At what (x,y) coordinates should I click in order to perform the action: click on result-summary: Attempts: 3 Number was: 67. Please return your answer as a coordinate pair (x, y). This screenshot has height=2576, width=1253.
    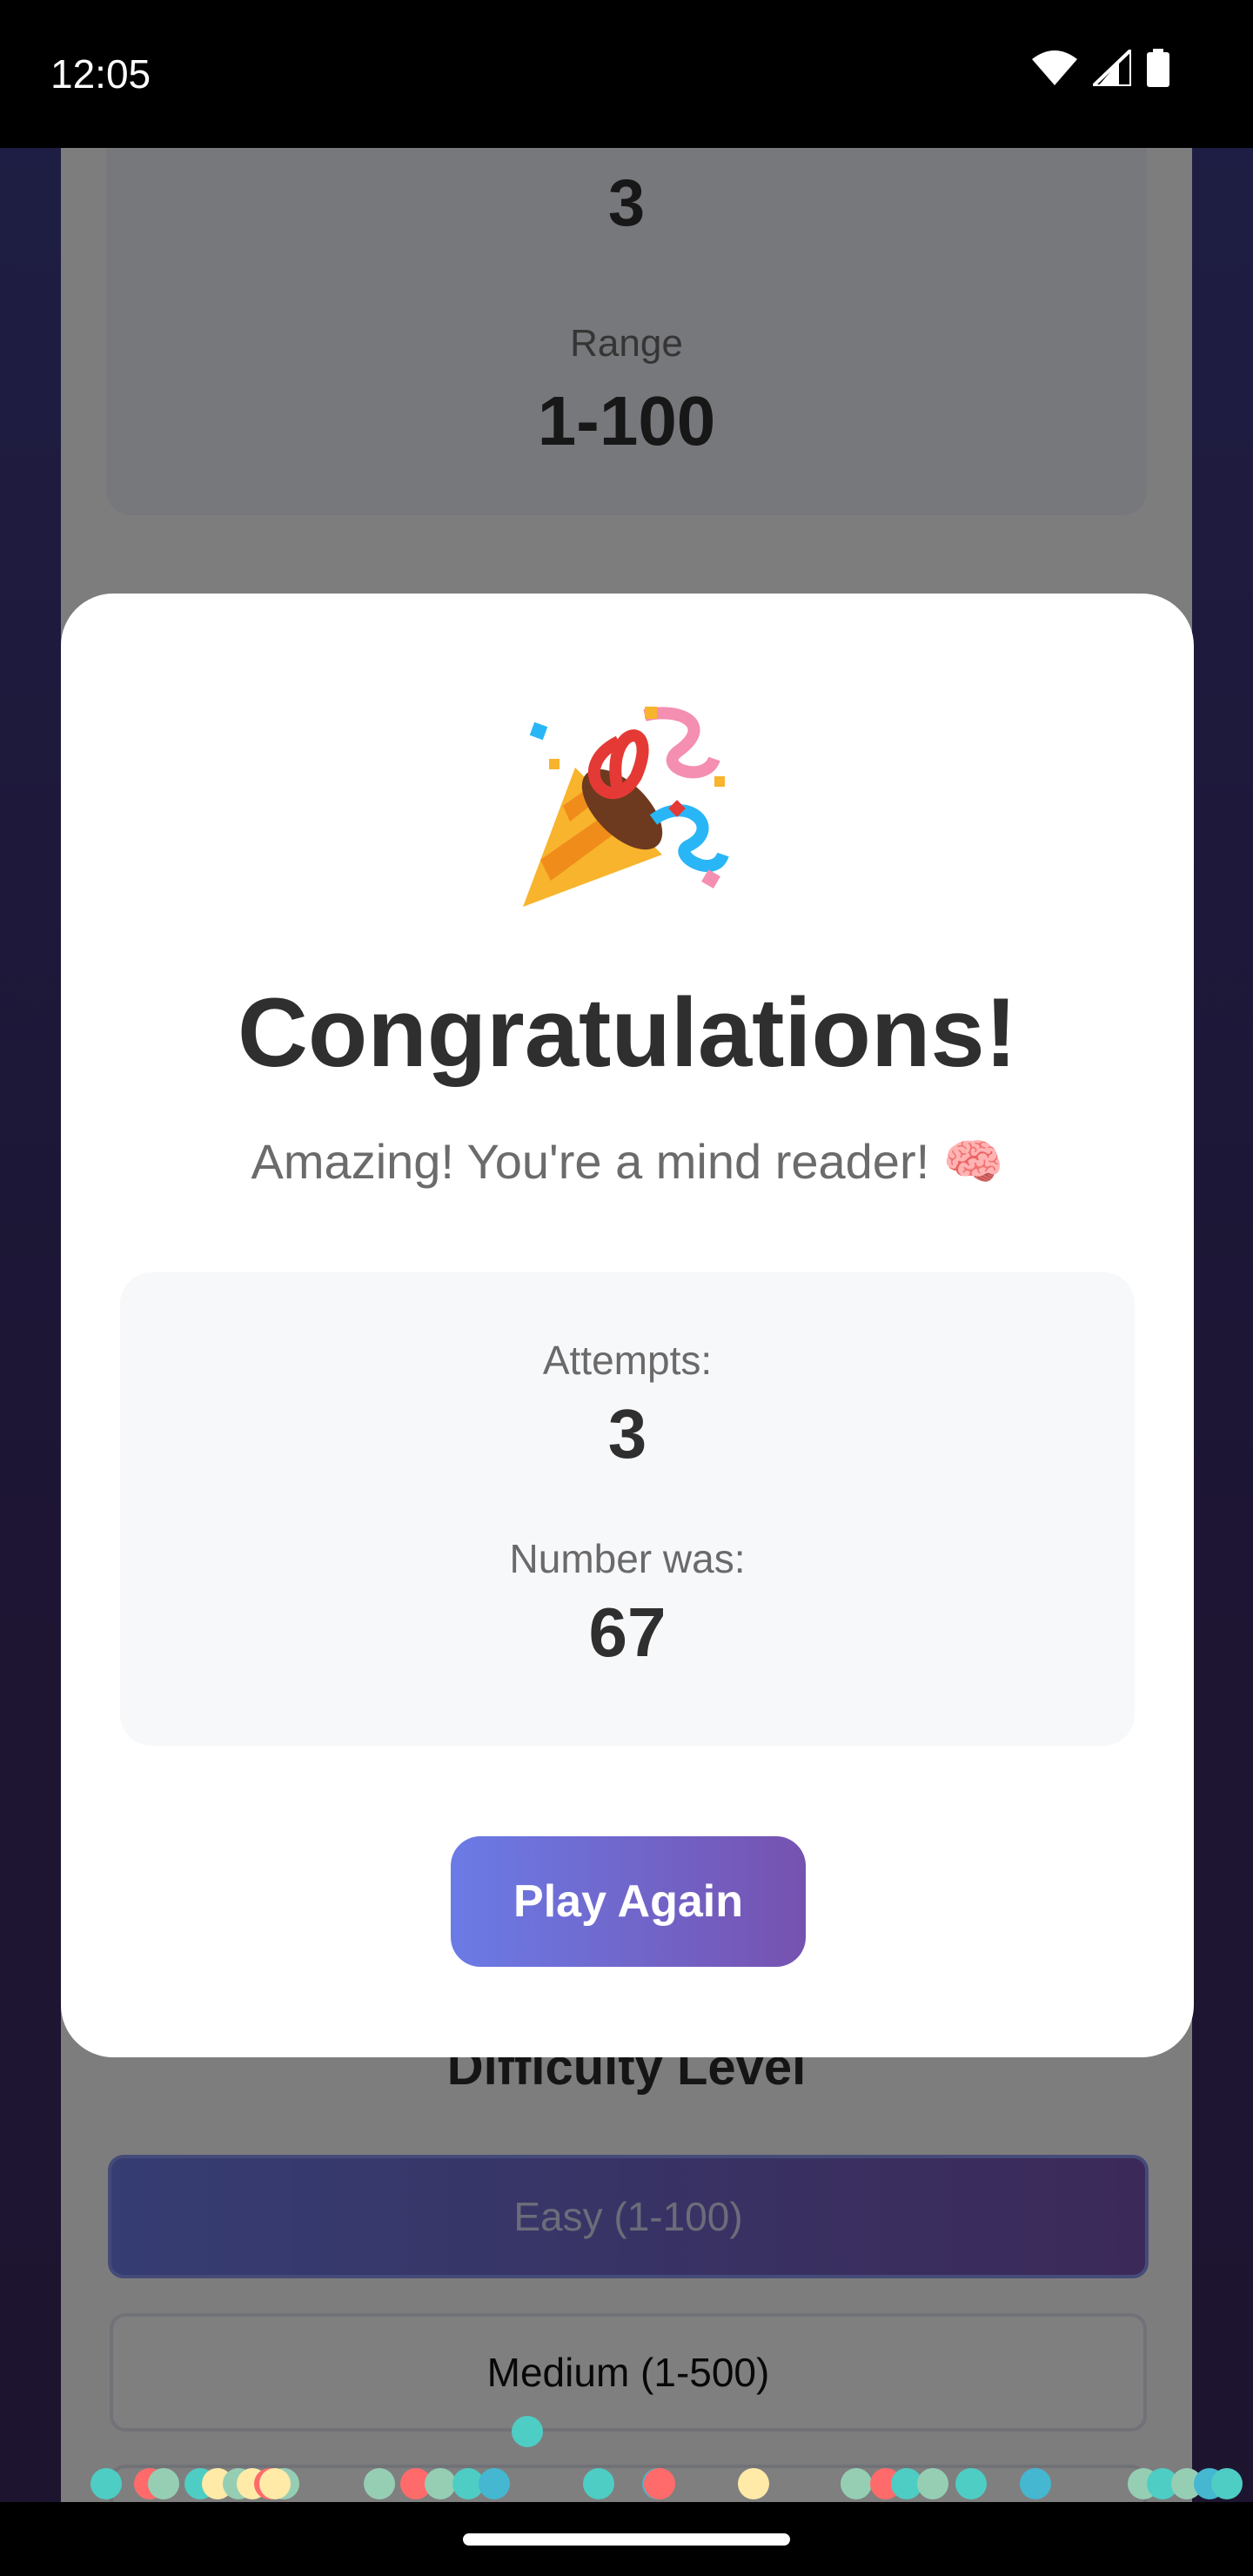
    Looking at the image, I should click on (627, 1509).